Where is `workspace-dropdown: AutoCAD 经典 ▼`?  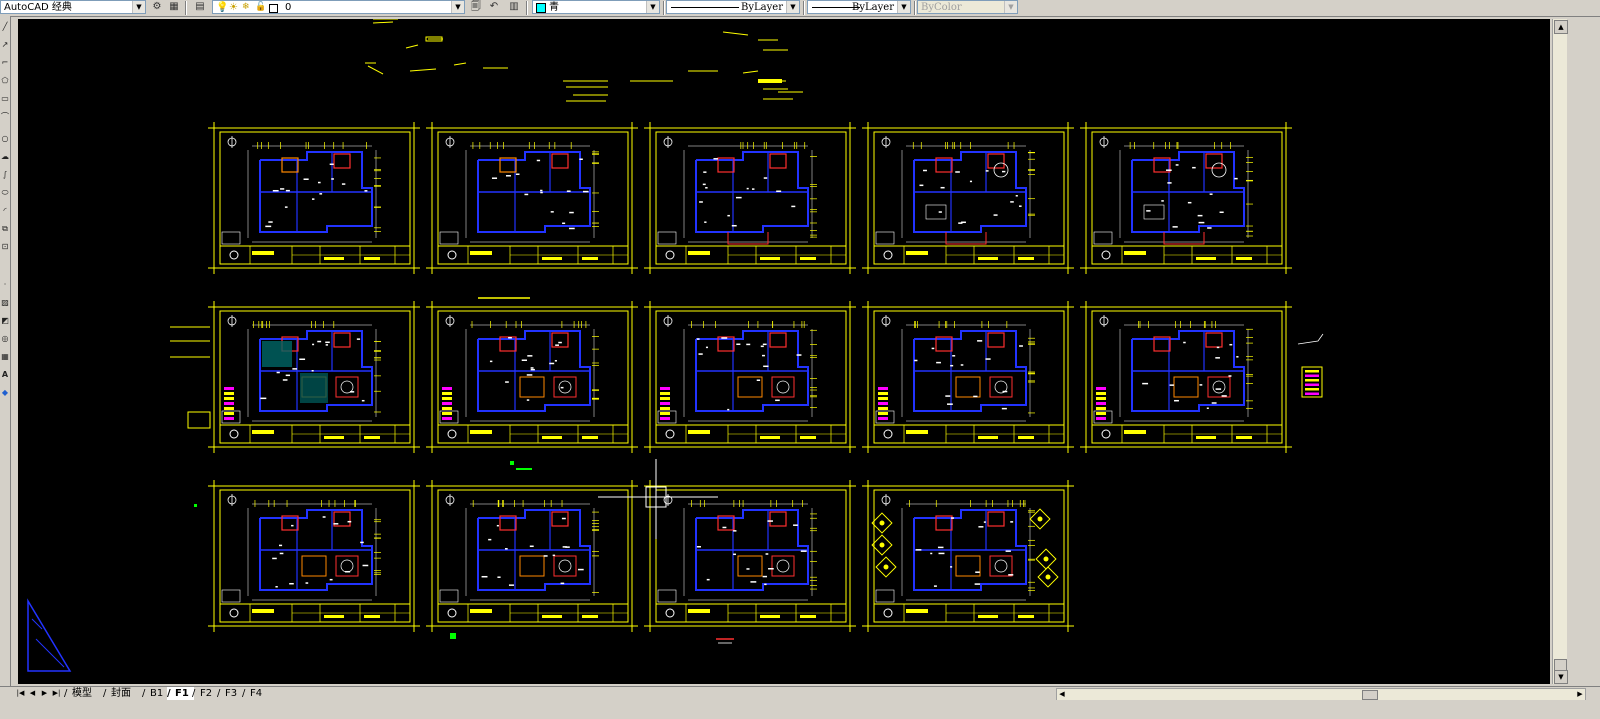 workspace-dropdown: AutoCAD 经典 ▼ is located at coordinates (73, 7).